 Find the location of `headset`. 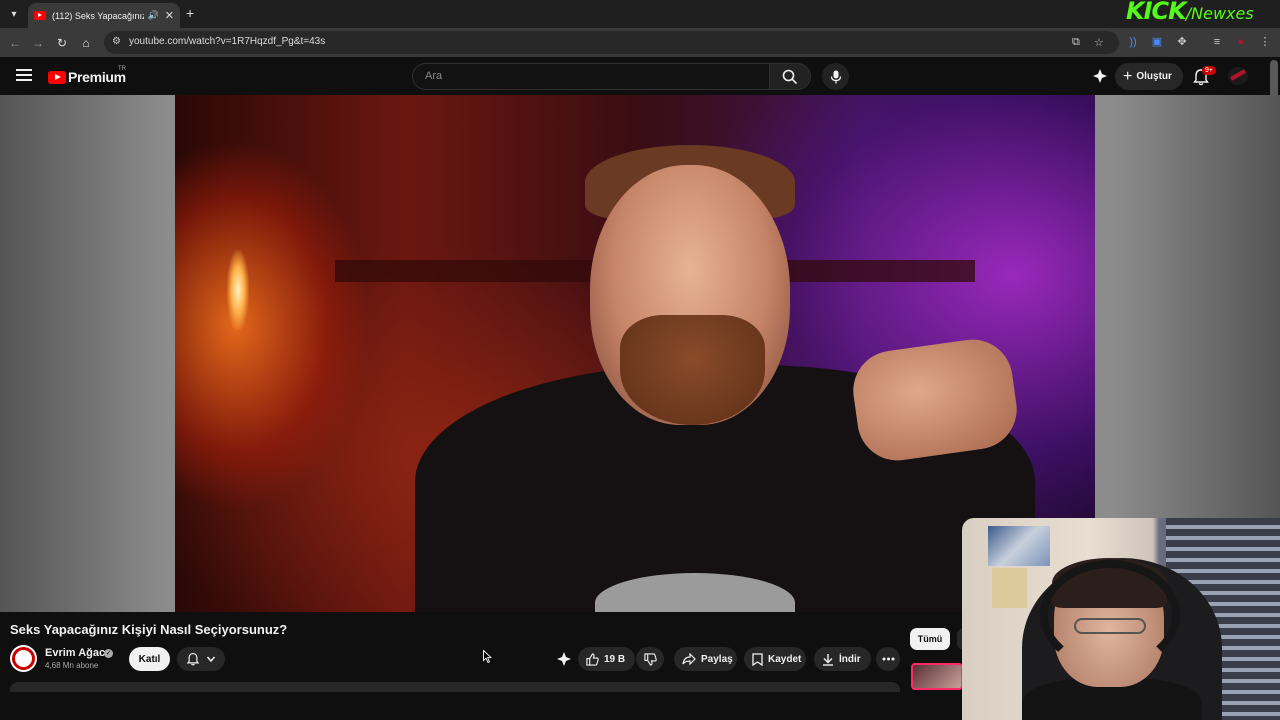

headset is located at coordinates (1110, 615).